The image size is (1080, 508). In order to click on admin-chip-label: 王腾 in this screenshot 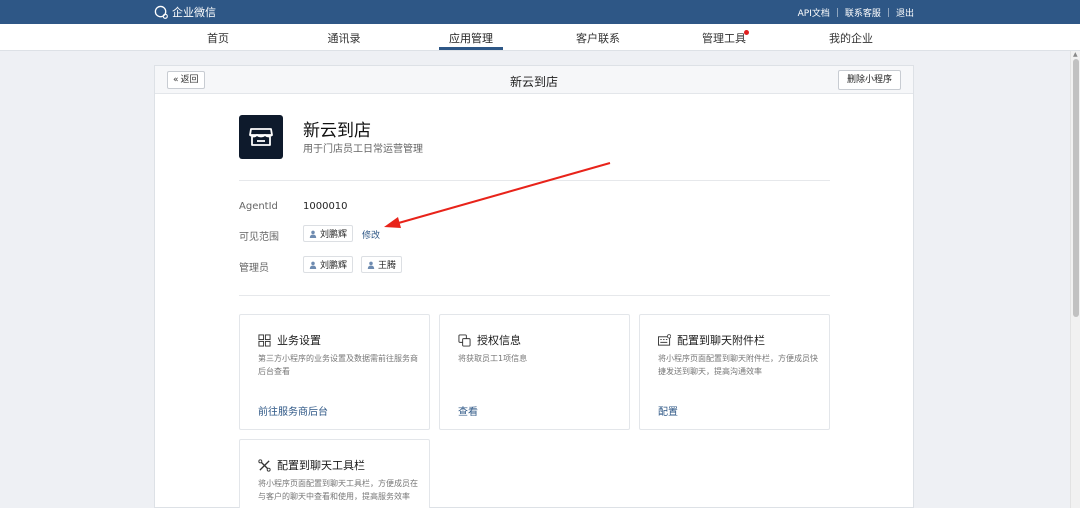, I will do `click(387, 266)`.